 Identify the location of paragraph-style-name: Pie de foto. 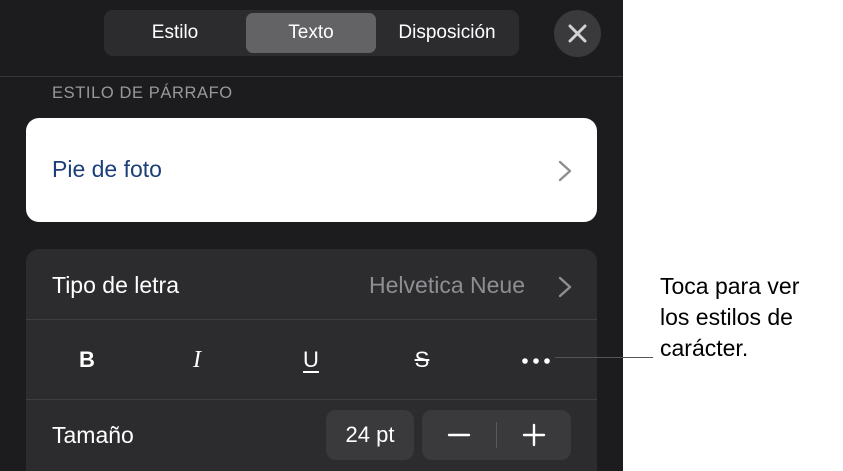
(107, 169).